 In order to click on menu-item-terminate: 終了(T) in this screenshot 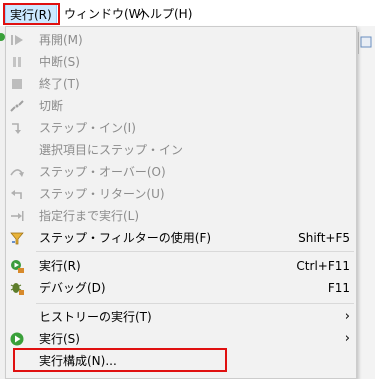, I will do `click(181, 84)`.